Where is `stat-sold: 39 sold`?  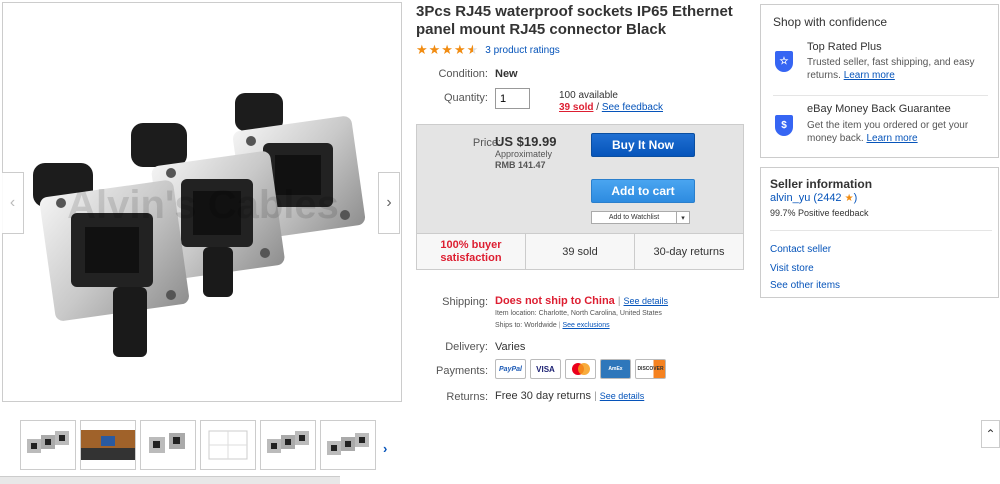 stat-sold: 39 sold is located at coordinates (580, 251).